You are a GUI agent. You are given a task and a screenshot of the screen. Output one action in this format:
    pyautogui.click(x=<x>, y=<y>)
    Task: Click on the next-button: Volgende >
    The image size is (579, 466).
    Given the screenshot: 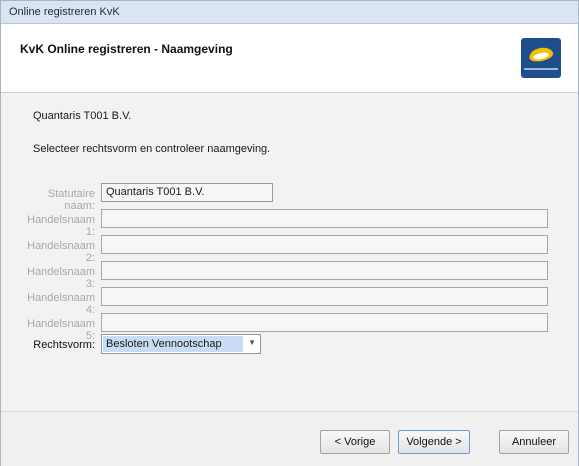 What is the action you would take?
    pyautogui.click(x=434, y=442)
    